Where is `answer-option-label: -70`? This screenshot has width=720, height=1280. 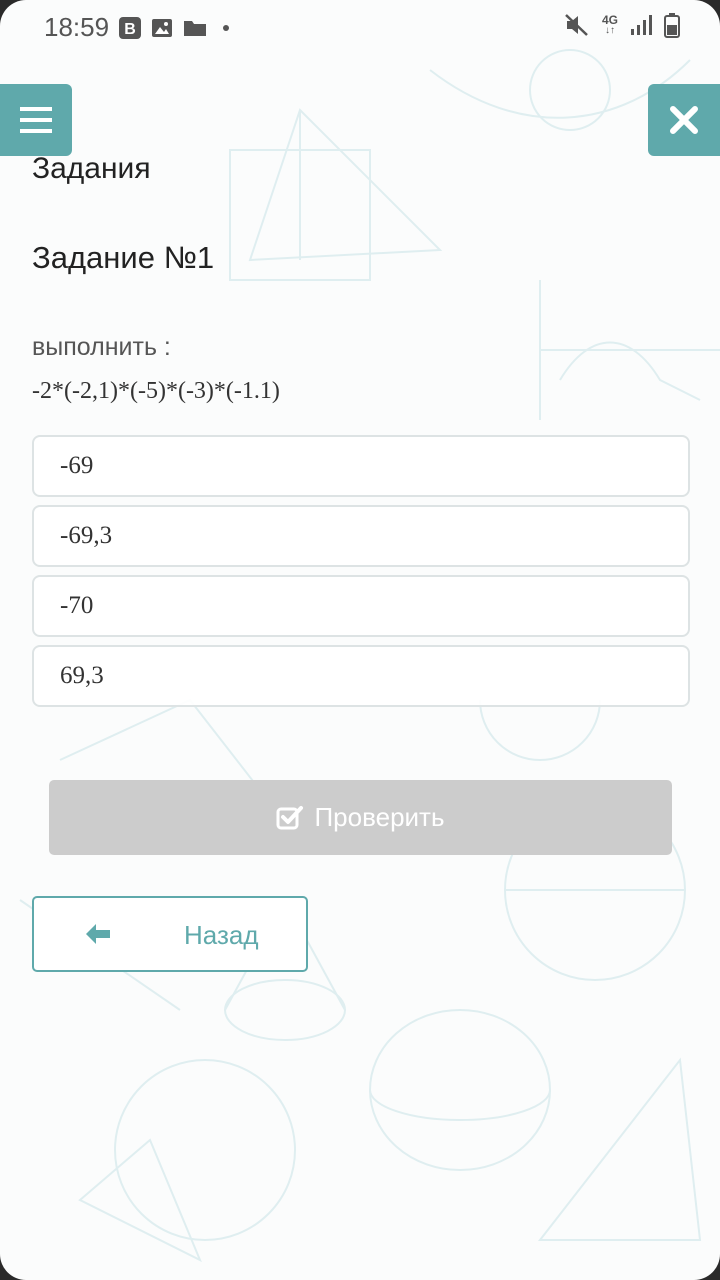 answer-option-label: -70 is located at coordinates (77, 605).